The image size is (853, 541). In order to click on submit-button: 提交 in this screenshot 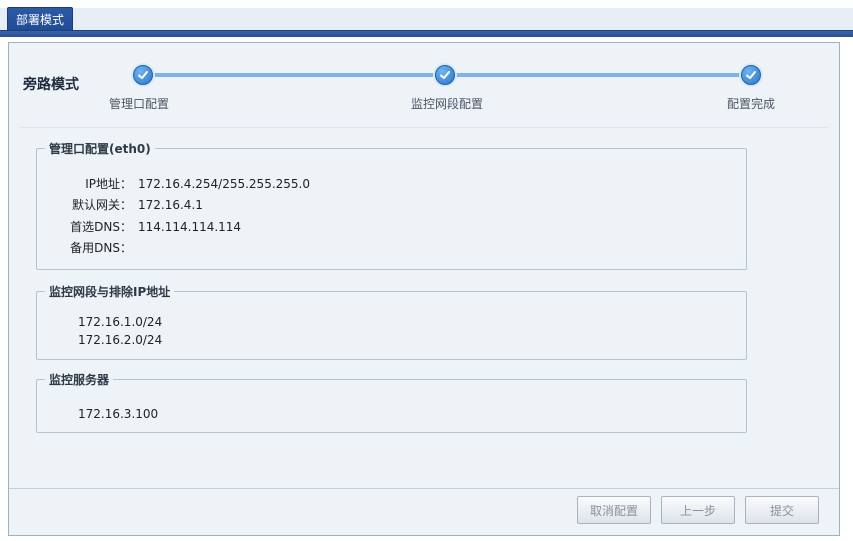, I will do `click(782, 510)`.